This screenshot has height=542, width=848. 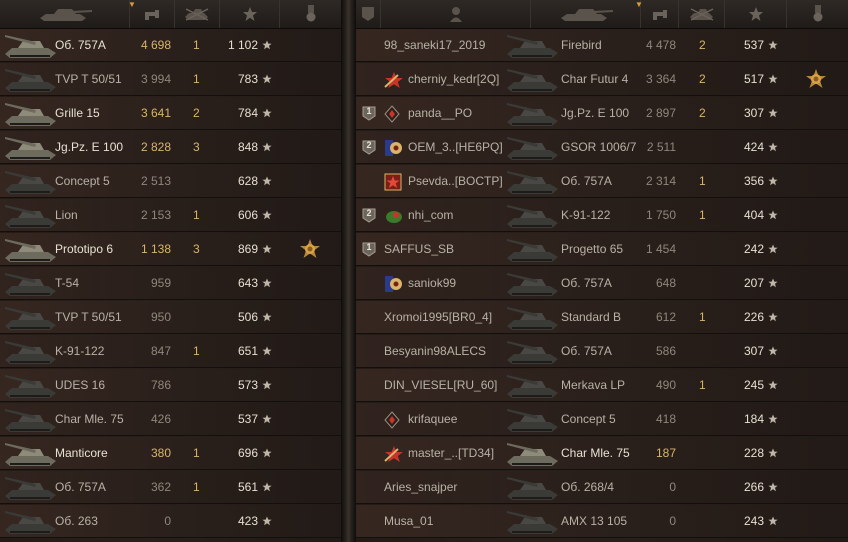 What do you see at coordinates (67, 283) in the screenshot?
I see `tank-name: T-54` at bounding box center [67, 283].